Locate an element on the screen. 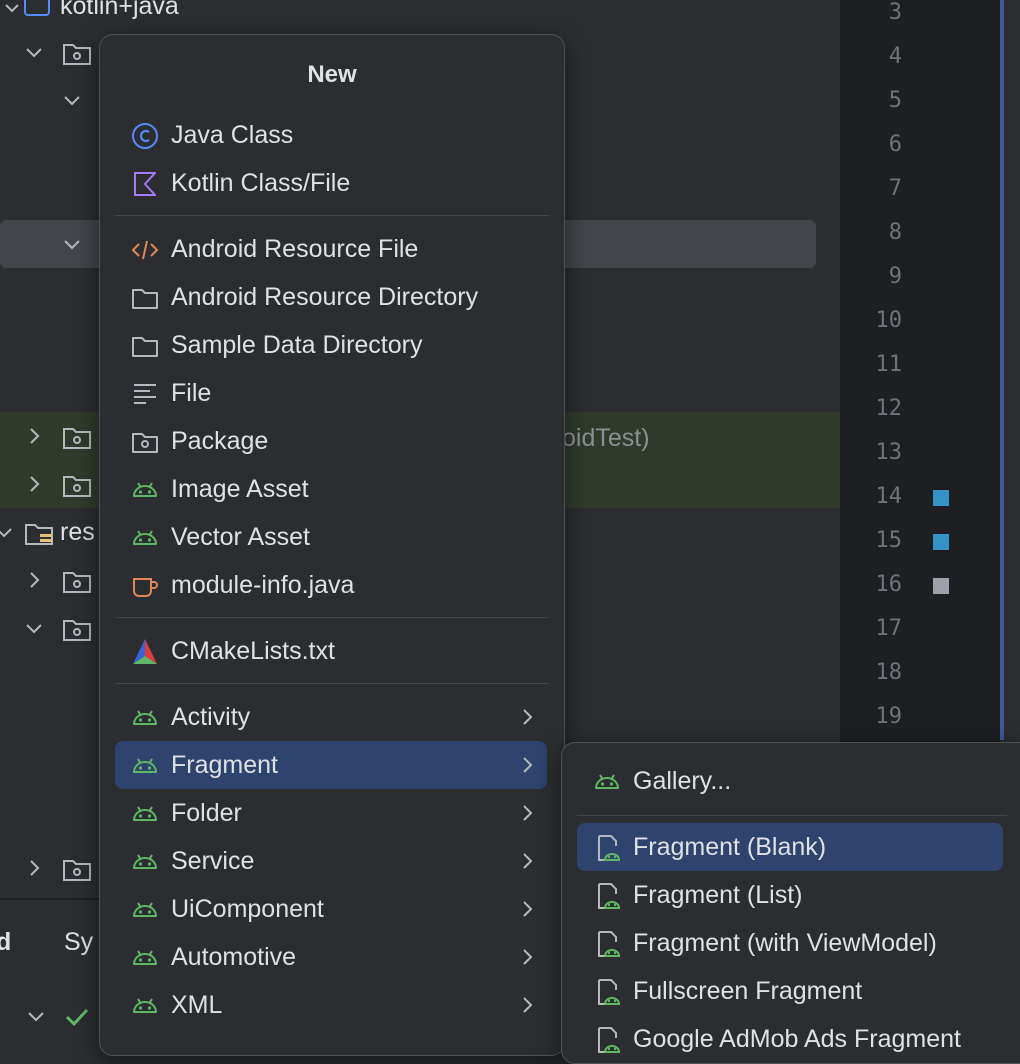  menu-item-cmakelists-txt: CMakeLists.txt is located at coordinates (331, 651).